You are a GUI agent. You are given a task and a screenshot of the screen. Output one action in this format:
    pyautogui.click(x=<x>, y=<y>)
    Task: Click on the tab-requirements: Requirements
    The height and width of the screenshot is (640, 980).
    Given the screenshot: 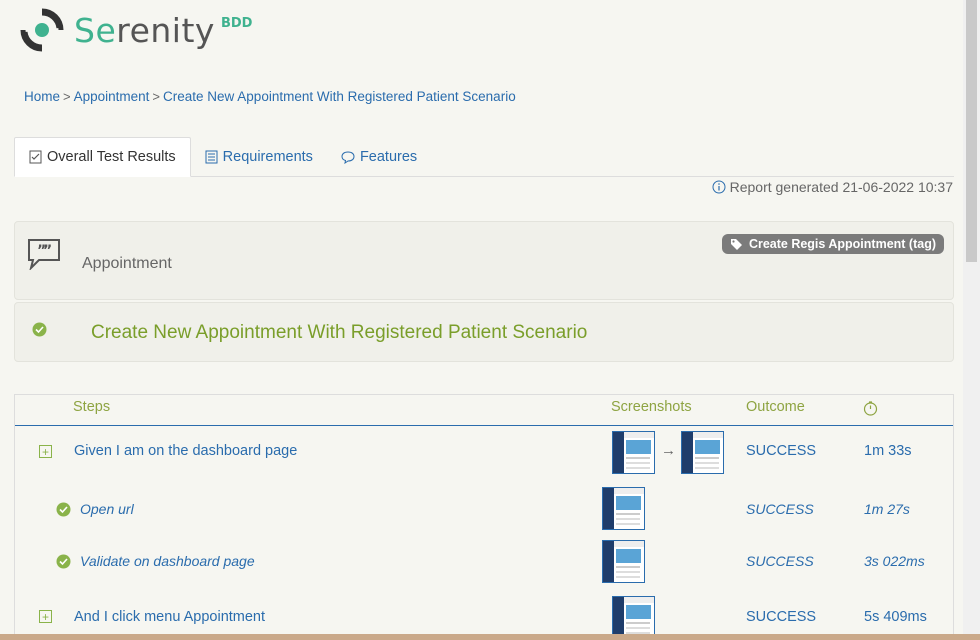 What is the action you would take?
    pyautogui.click(x=259, y=157)
    